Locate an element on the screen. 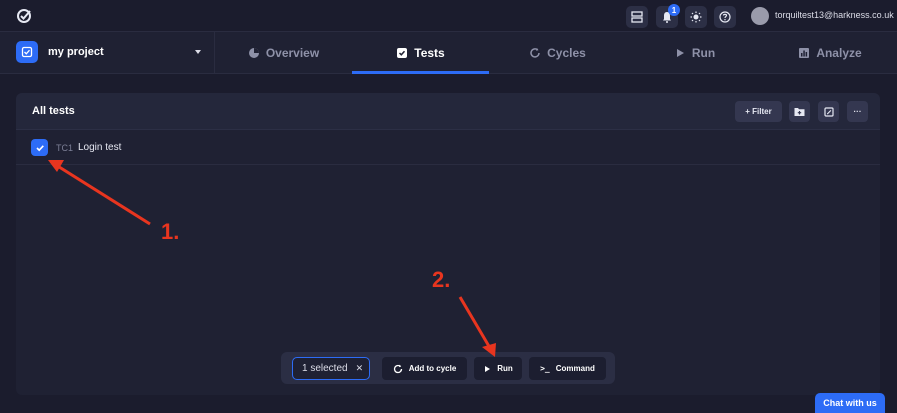  theme-sun-icon is located at coordinates (696, 17).